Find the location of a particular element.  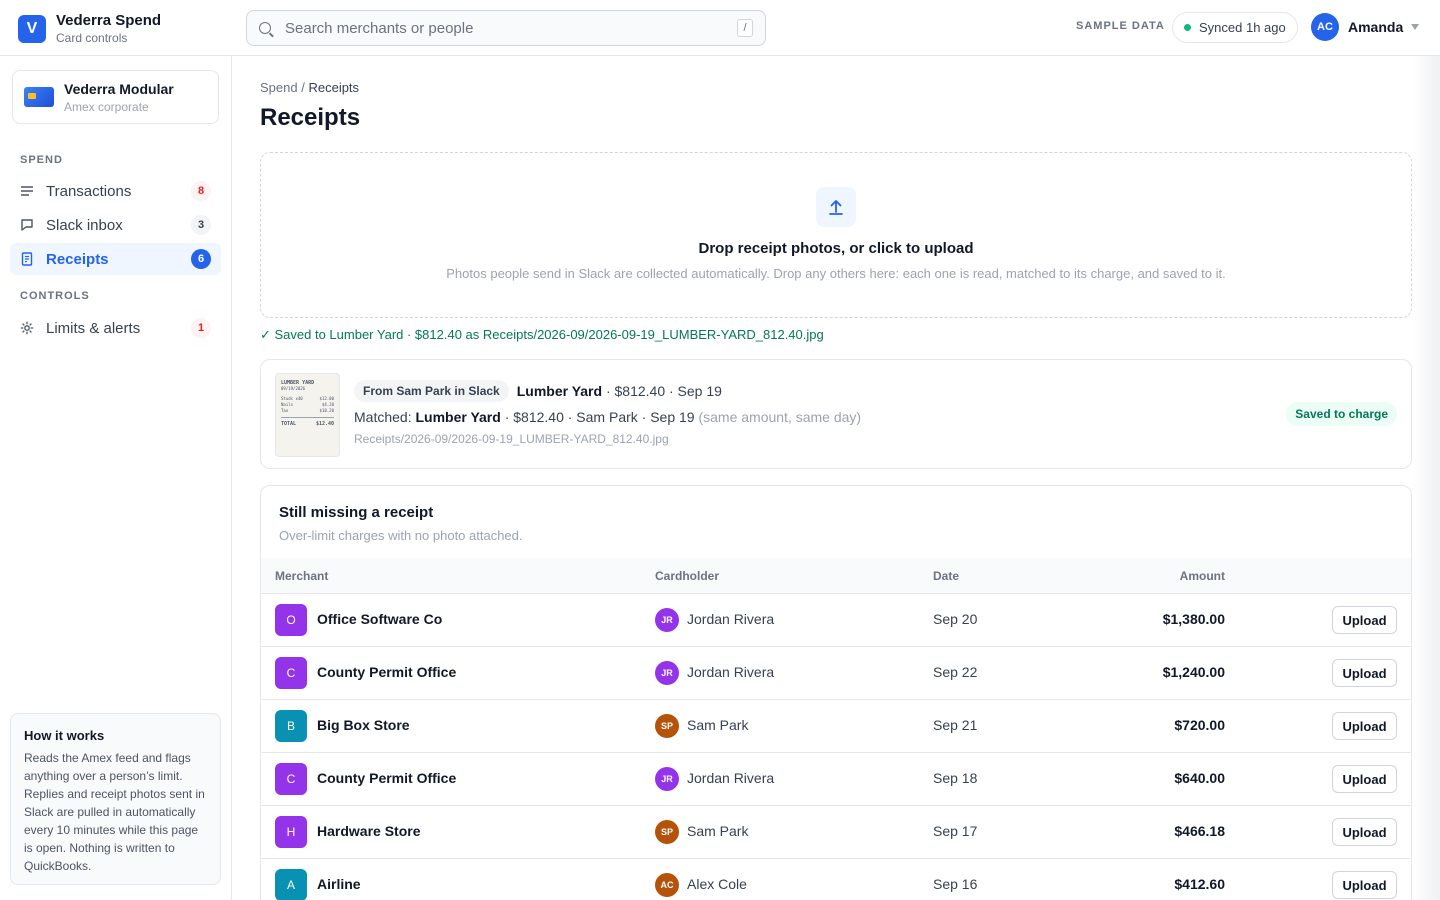

status-badge: Saved to charge is located at coordinates (1341, 414).